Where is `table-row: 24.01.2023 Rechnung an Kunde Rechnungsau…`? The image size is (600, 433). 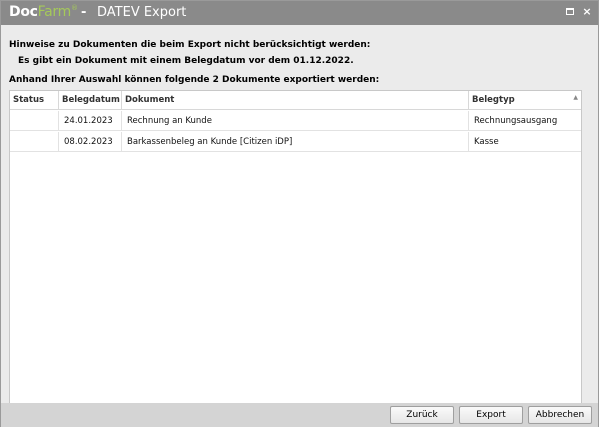 table-row: 24.01.2023 Rechnung an Kunde Rechnungsau… is located at coordinates (295, 121).